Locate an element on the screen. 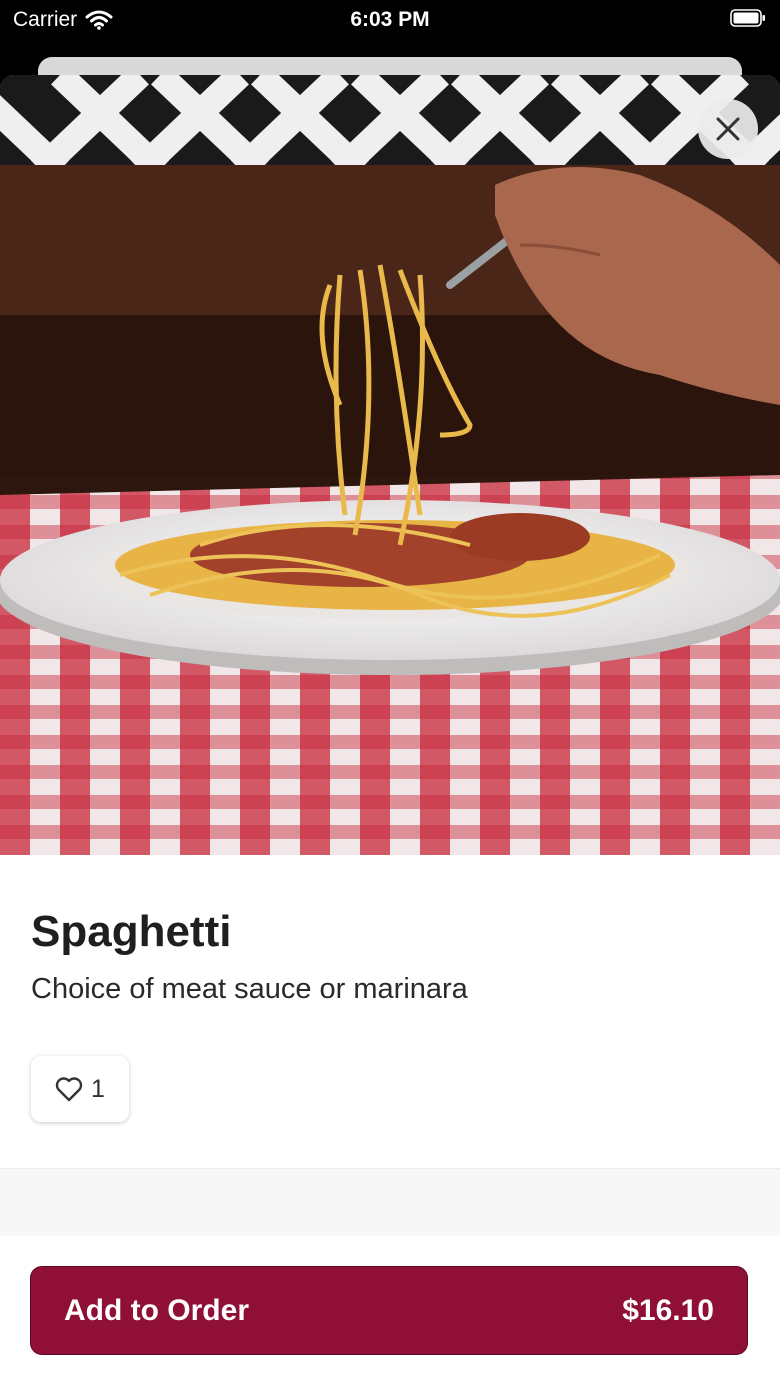 The height and width of the screenshot is (1387, 780). add-to-order-button: Add to Order $16.10 is located at coordinates (389, 1310).